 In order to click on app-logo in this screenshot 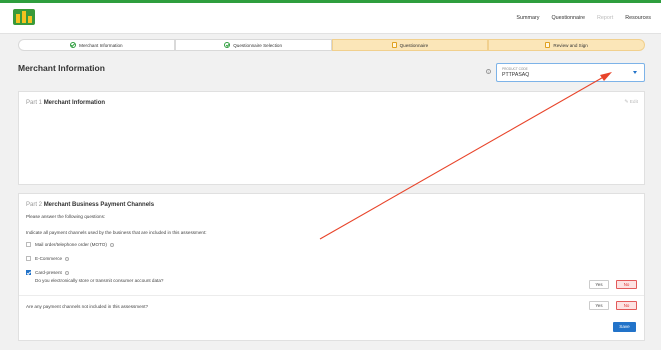, I will do `click(24, 17)`.